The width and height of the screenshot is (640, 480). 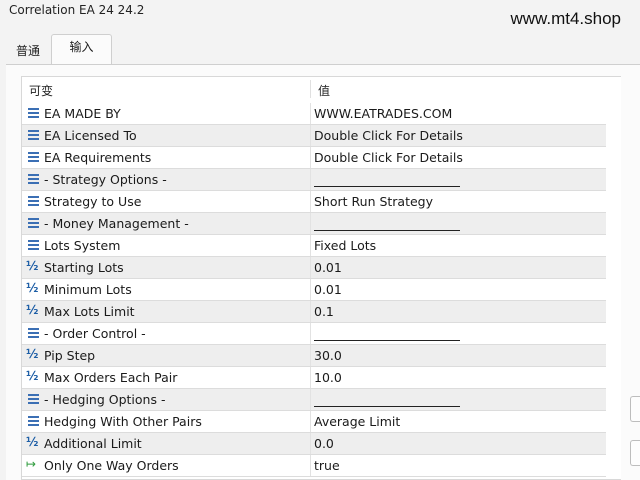 I want to click on row-variable-name: Pip Step, so click(x=70, y=355).